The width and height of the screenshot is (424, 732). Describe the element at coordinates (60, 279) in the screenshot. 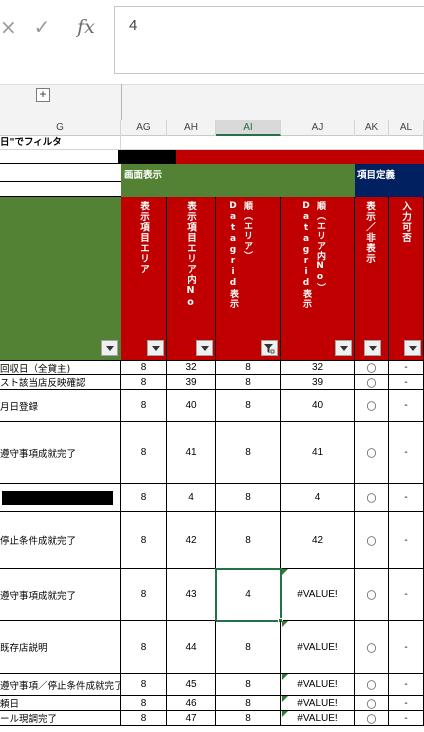

I see `header-g-cell` at that location.